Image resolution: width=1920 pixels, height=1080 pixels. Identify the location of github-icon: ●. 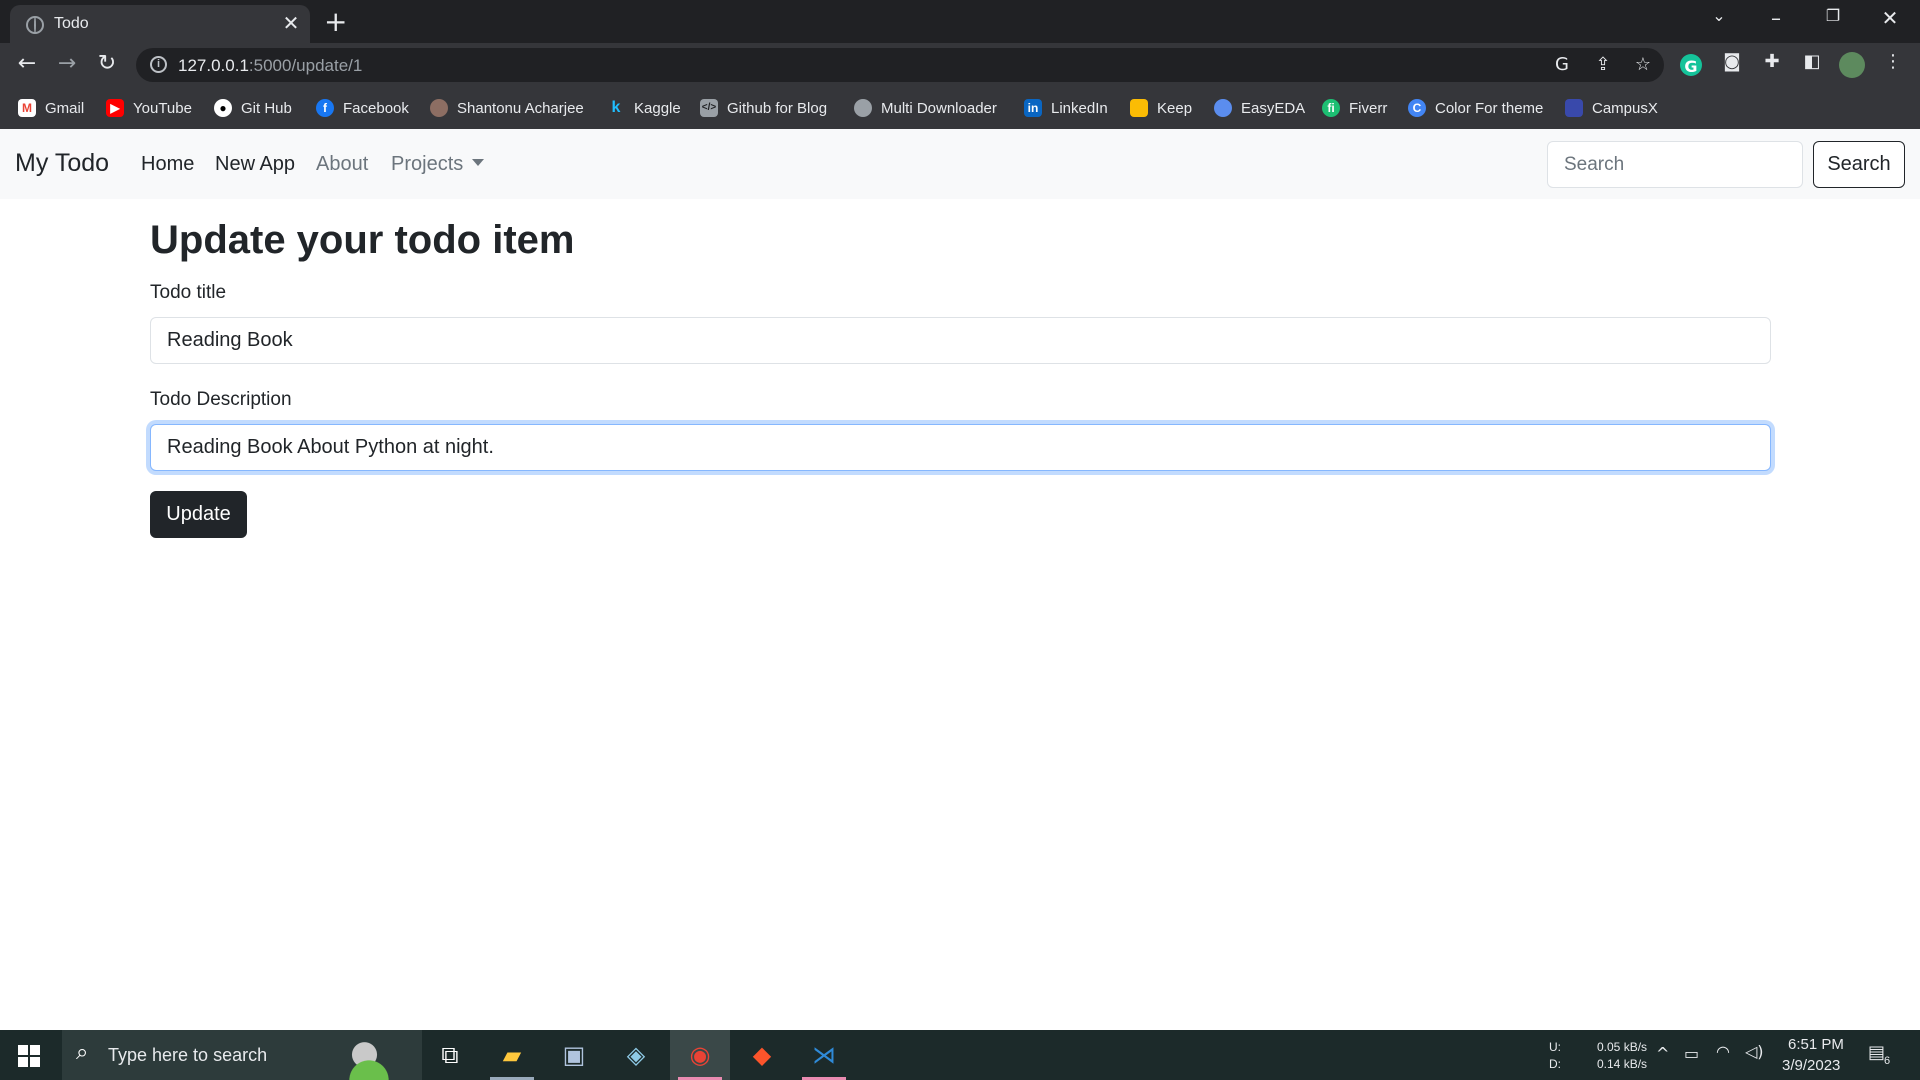
(223, 108).